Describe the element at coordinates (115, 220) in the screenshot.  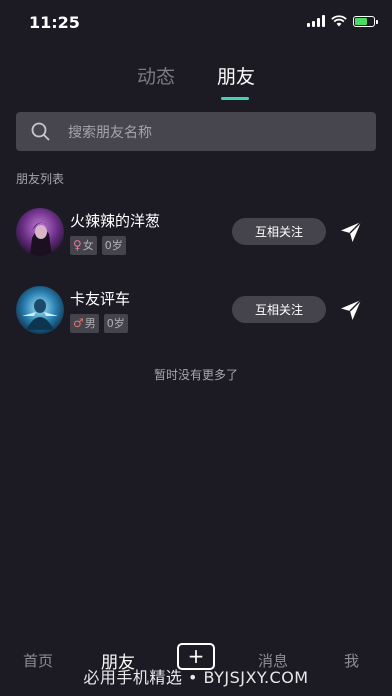
I see `friend-name: 火辣辣的洋葱` at that location.